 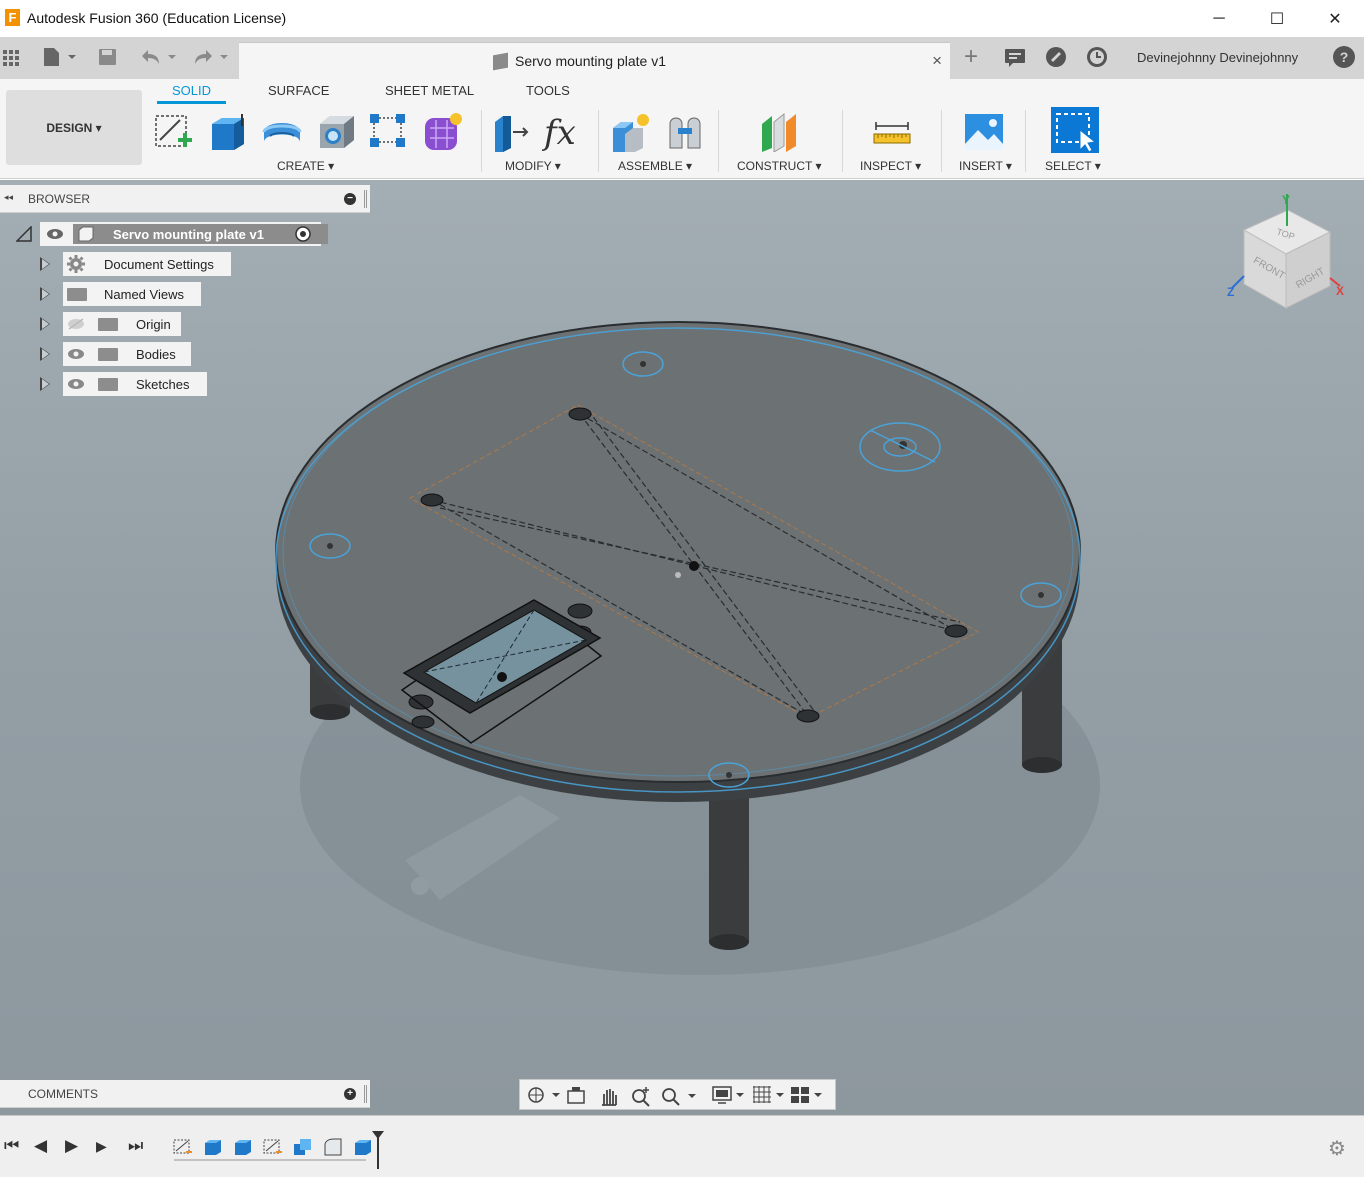 What do you see at coordinates (298, 90) in the screenshot?
I see `tab-surface: SURFACE` at bounding box center [298, 90].